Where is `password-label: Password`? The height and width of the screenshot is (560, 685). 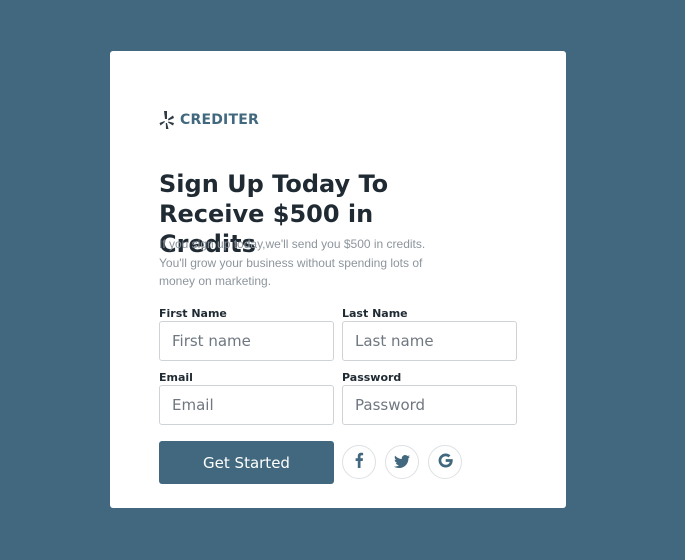 password-label: Password is located at coordinates (372, 377).